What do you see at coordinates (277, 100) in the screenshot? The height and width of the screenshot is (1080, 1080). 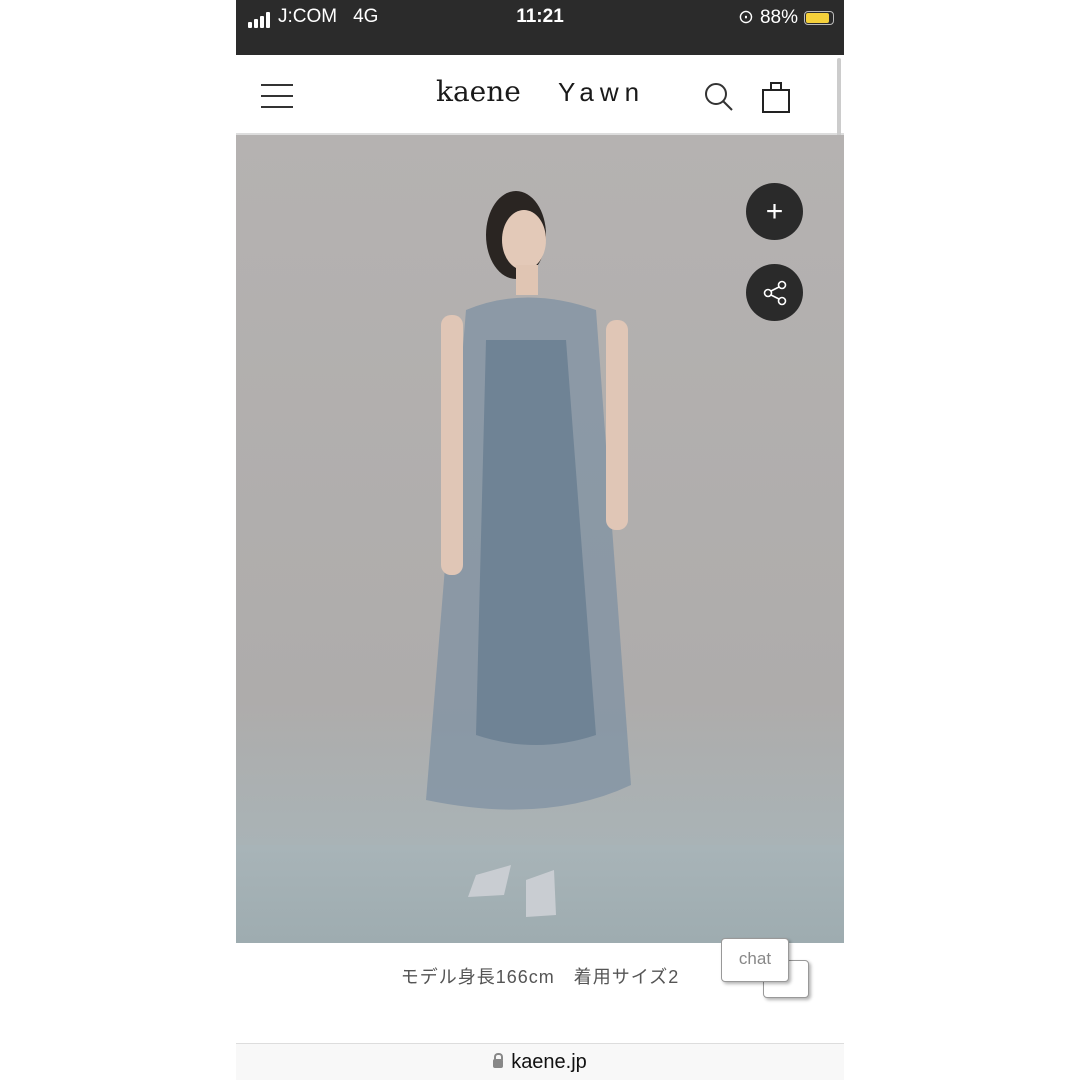 I see `hamburger-menu-icon` at bounding box center [277, 100].